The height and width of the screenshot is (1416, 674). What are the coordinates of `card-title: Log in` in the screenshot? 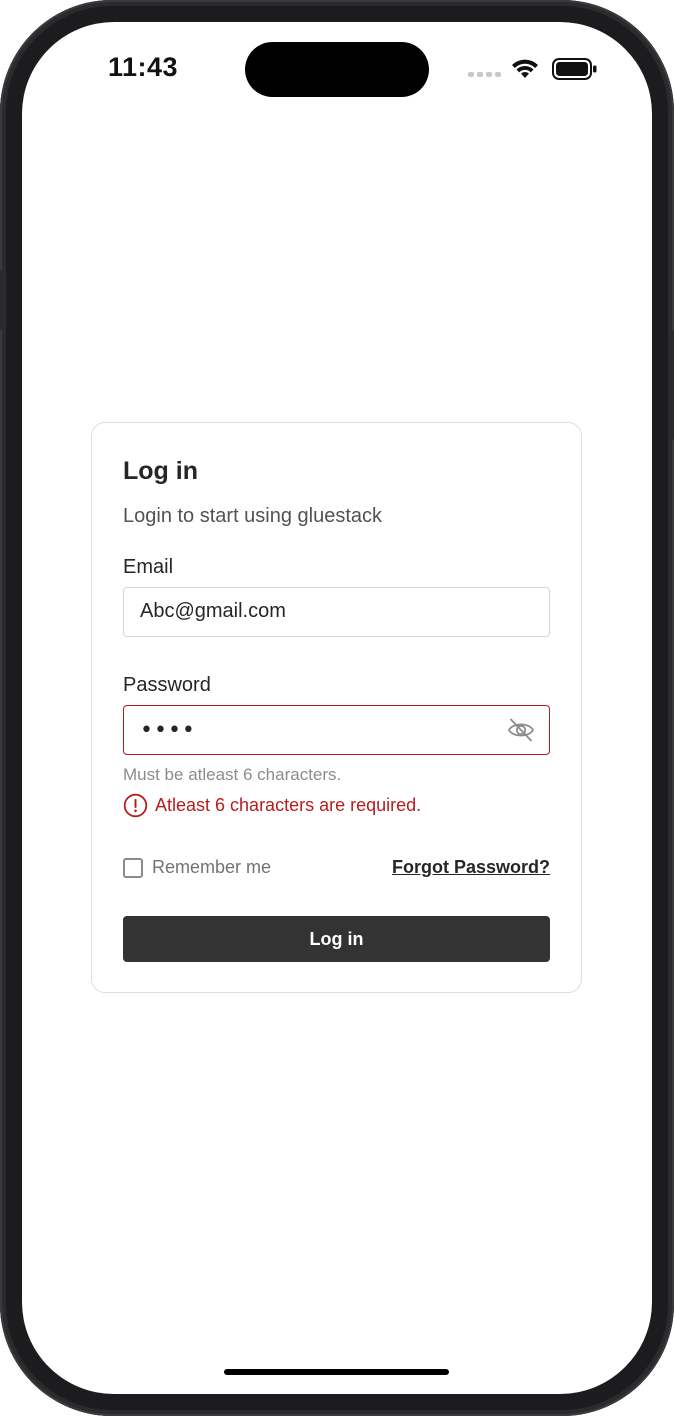 It's located at (160, 471).